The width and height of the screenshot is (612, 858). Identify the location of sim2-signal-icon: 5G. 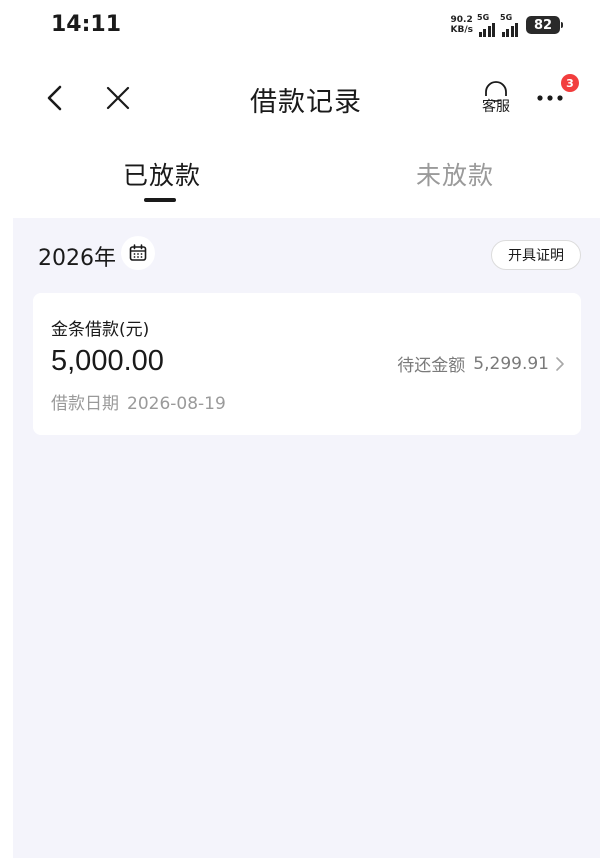
(509, 25).